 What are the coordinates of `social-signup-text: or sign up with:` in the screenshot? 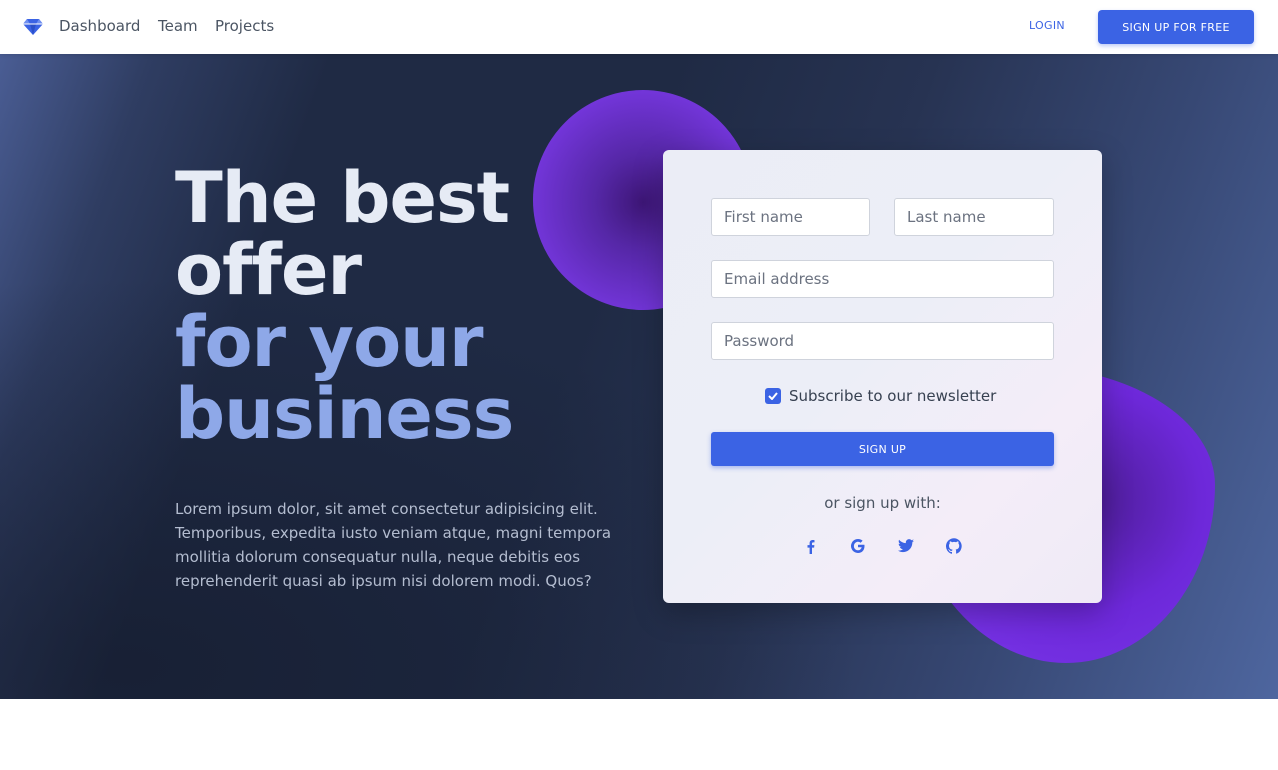 It's located at (882, 503).